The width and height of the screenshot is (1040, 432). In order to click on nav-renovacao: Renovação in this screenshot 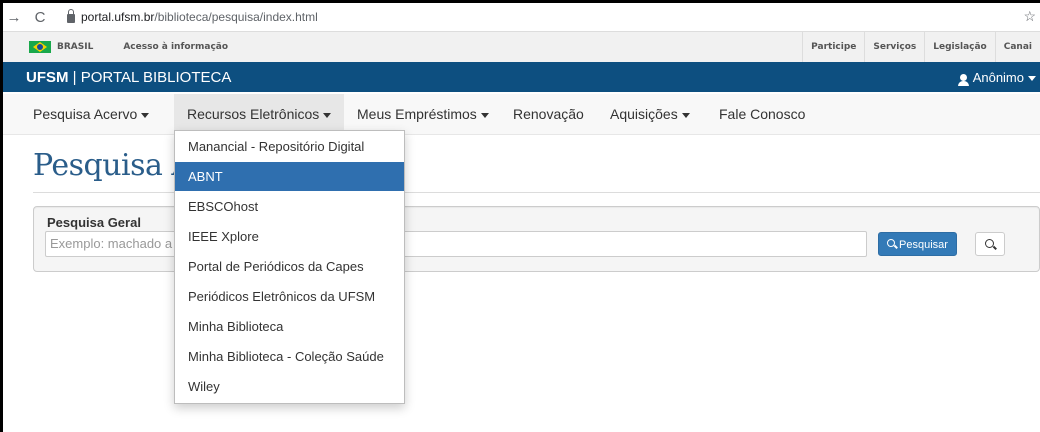, I will do `click(548, 114)`.